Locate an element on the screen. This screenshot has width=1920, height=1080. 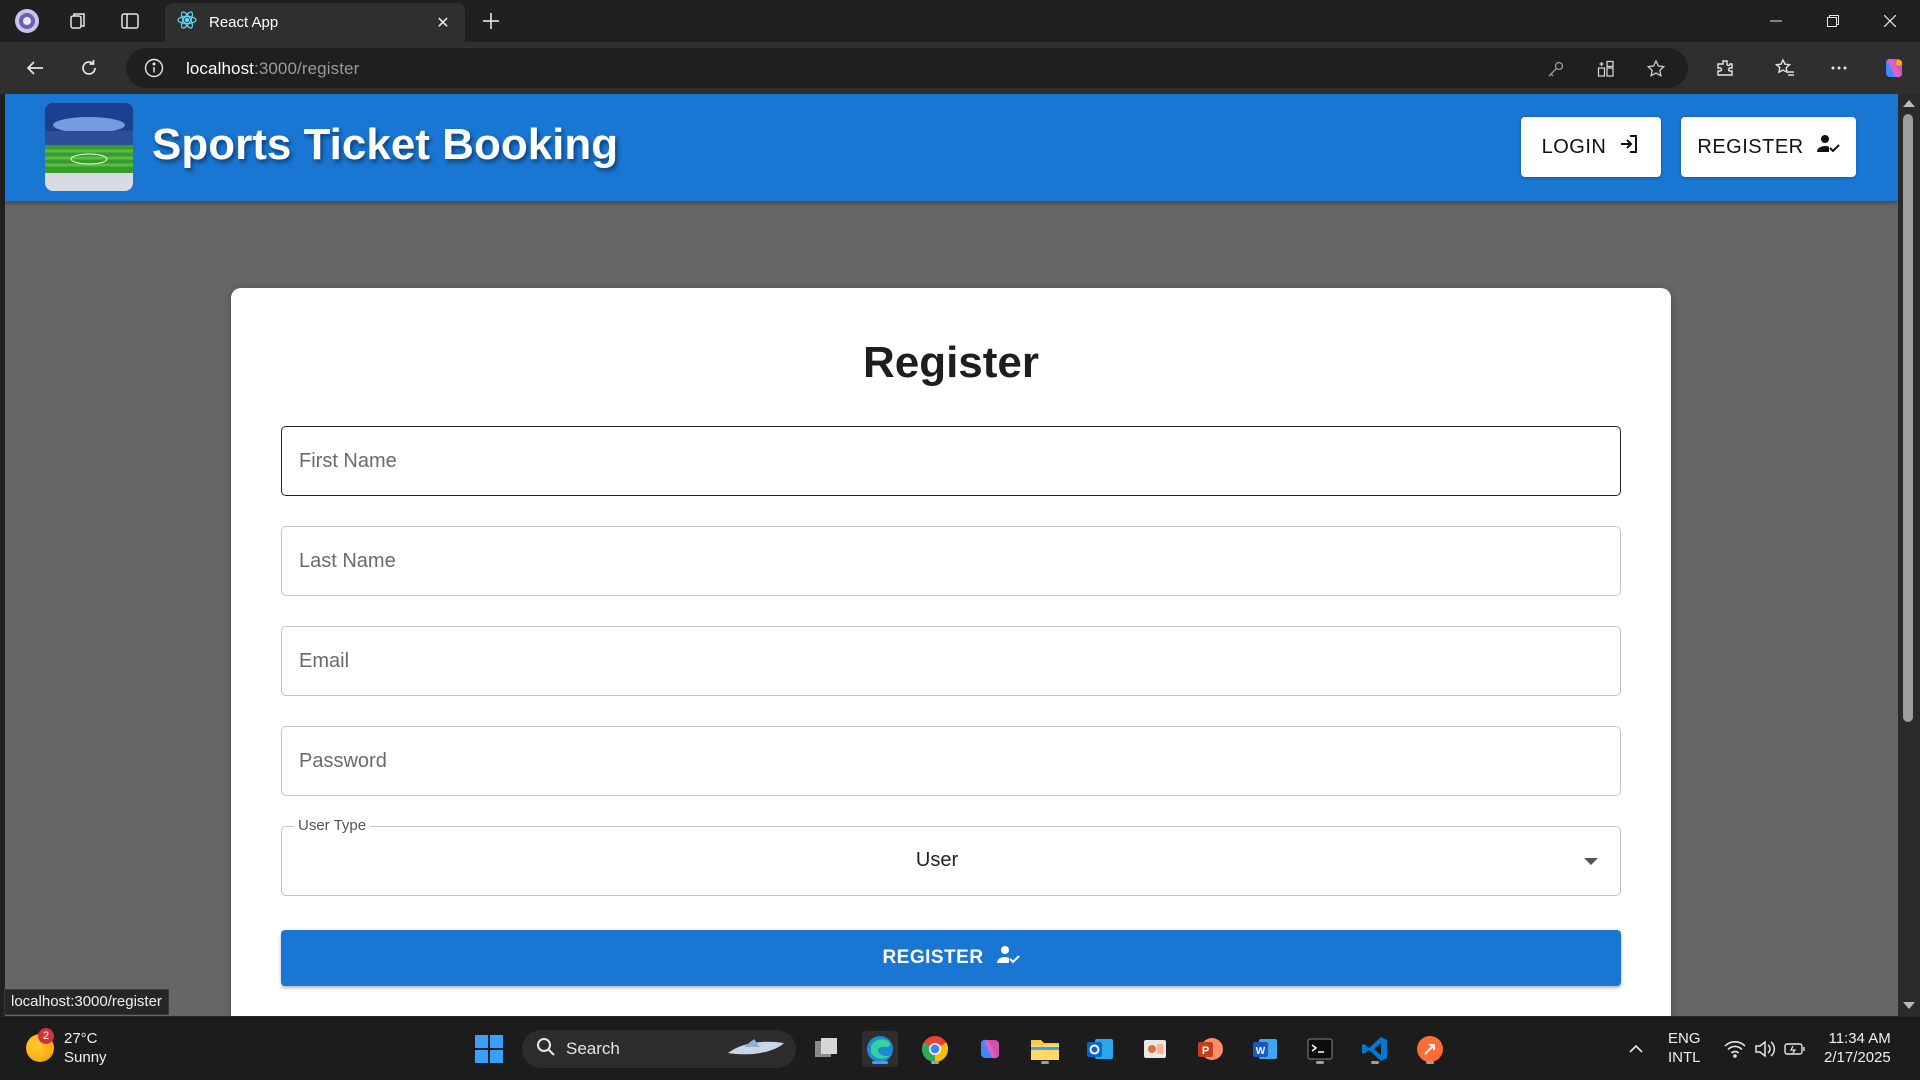
edge-taskbar-icon is located at coordinates (880, 1049).